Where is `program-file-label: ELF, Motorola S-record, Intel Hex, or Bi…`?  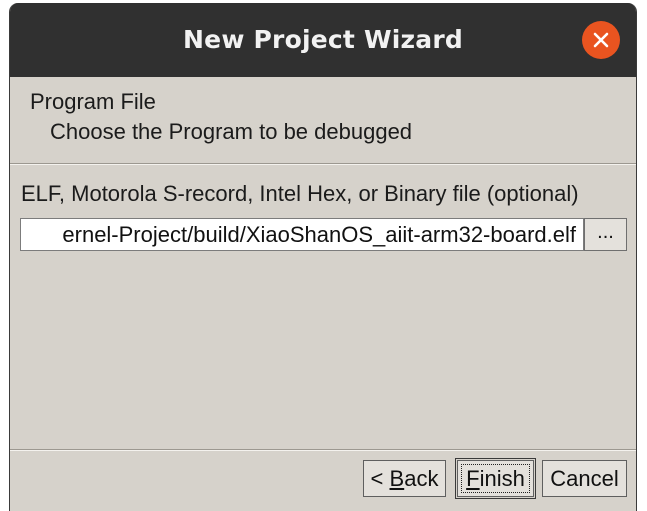 program-file-label: ELF, Motorola S-record, Intel Hex, or Bi… is located at coordinates (300, 193).